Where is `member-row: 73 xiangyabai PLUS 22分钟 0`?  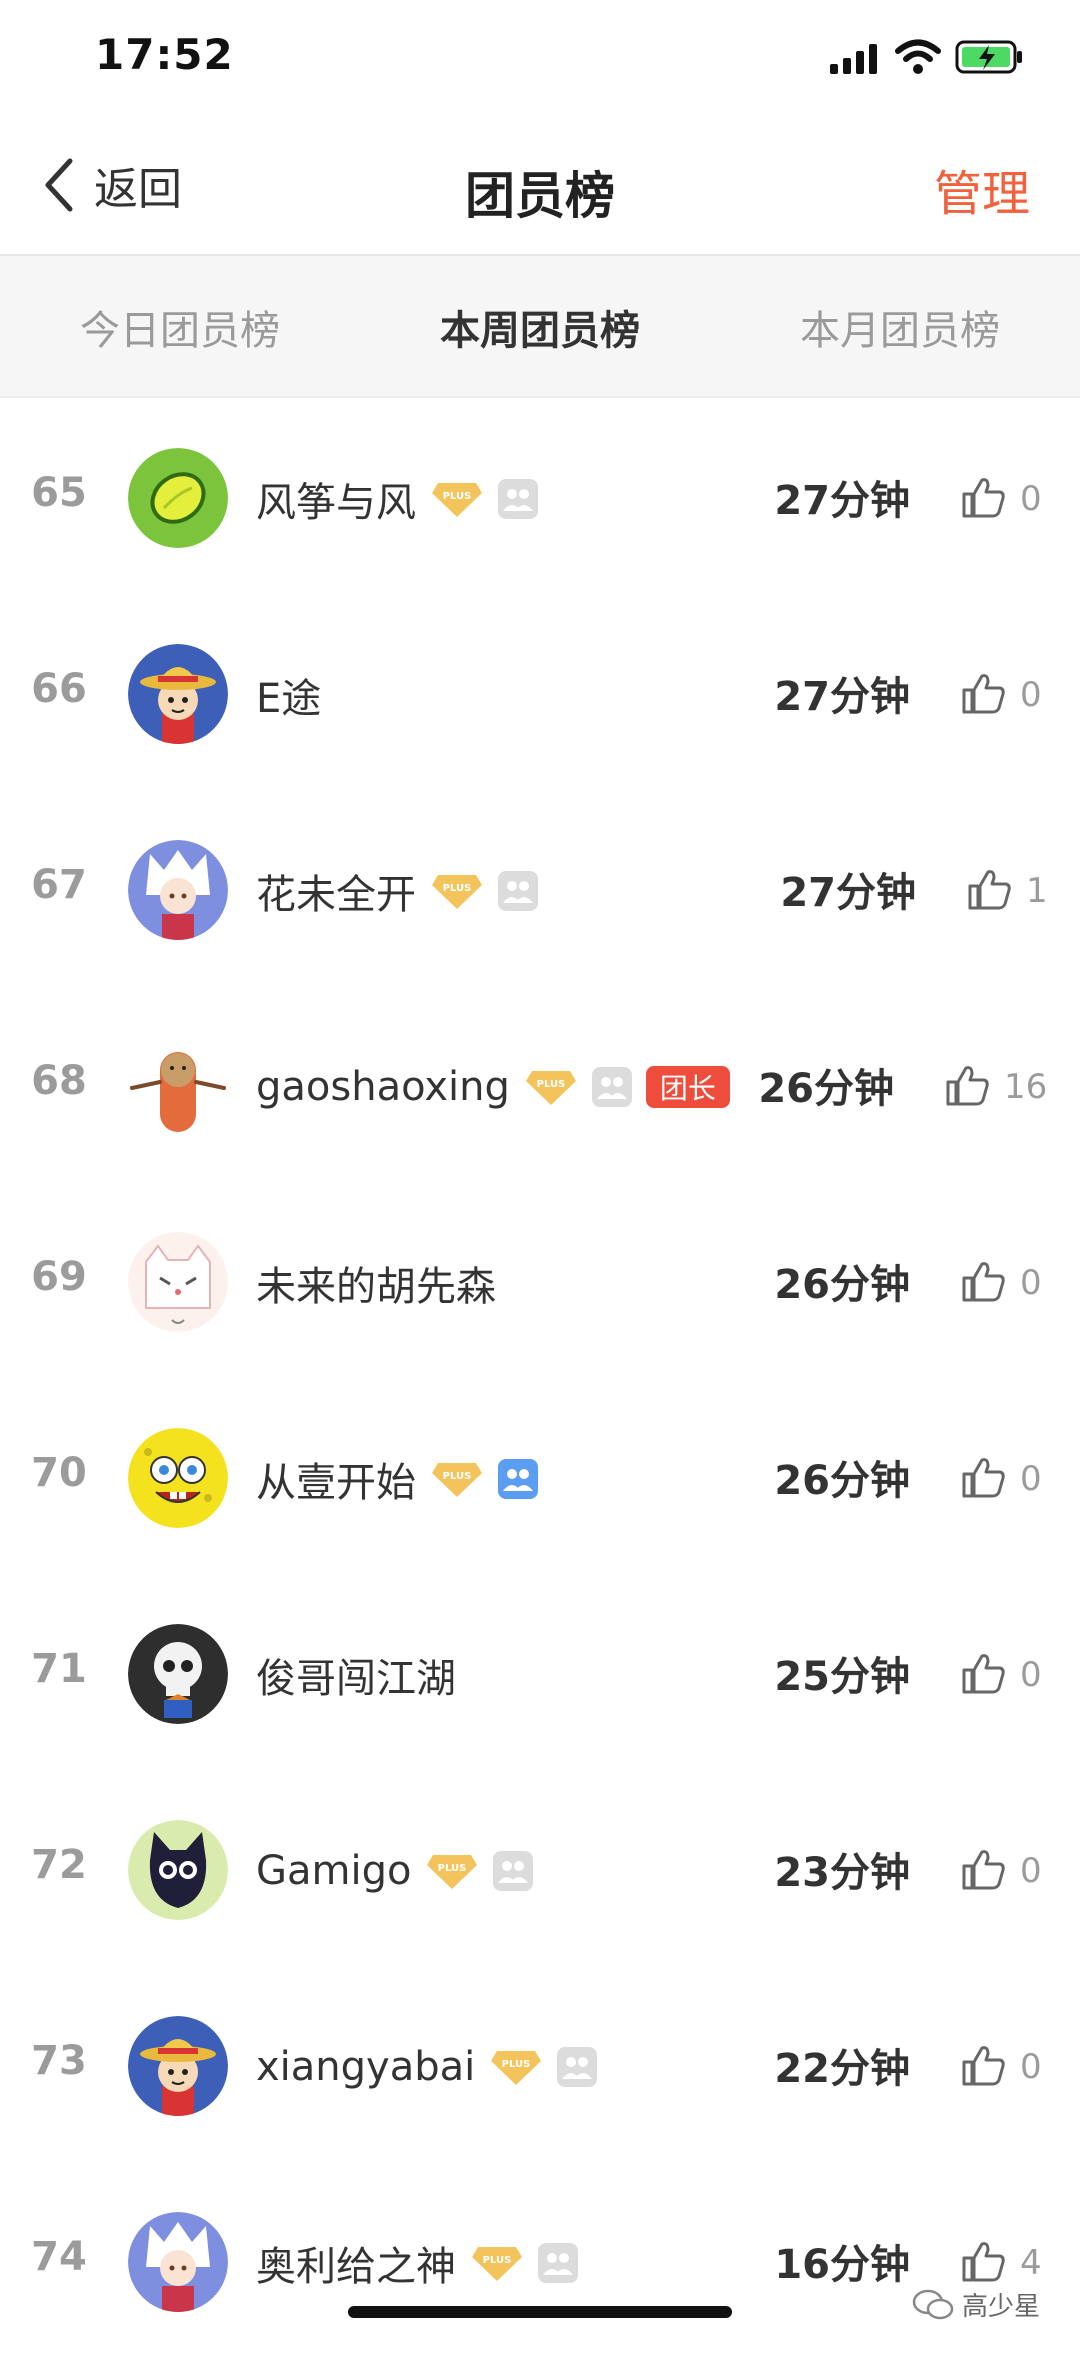
member-row: 73 xiangyabai PLUS 22分钟 0 is located at coordinates (540, 2066).